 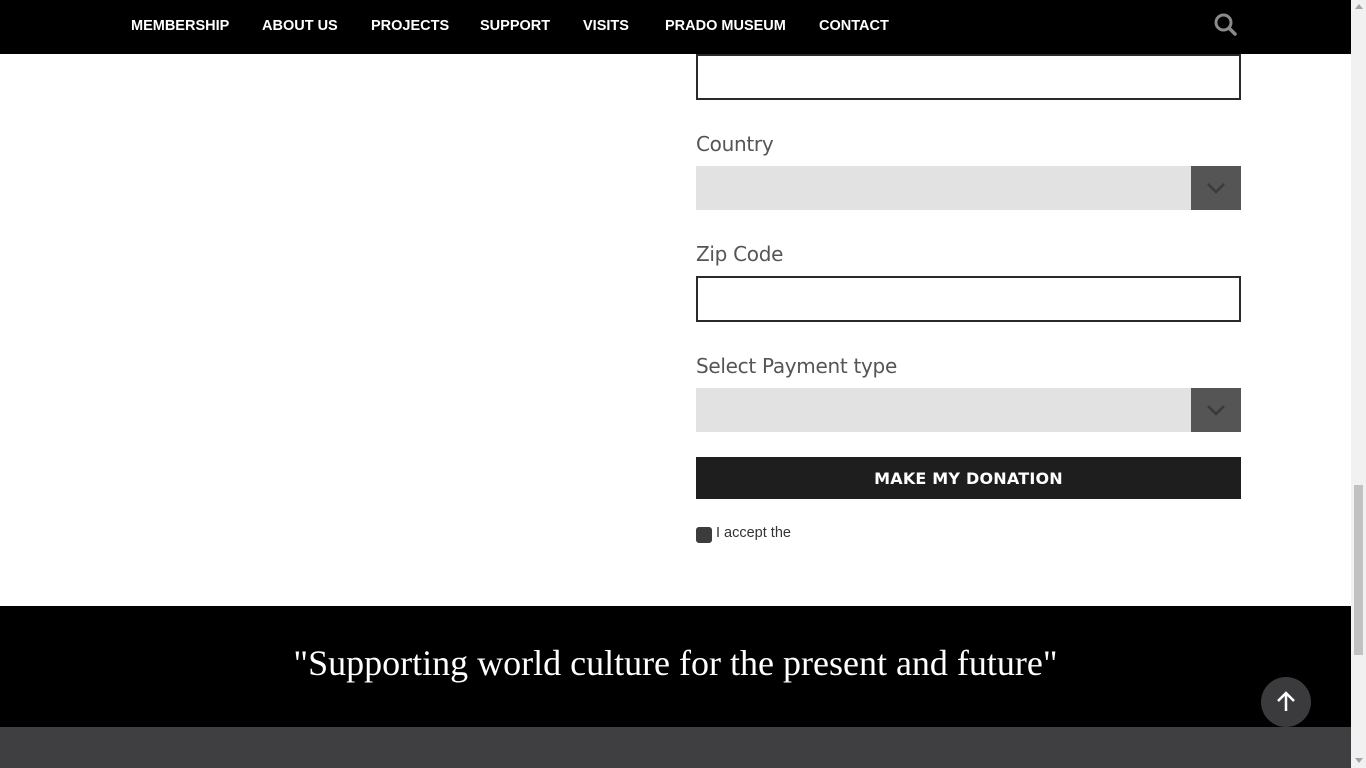 I want to click on arrow-up-icon, so click(x=1286, y=701).